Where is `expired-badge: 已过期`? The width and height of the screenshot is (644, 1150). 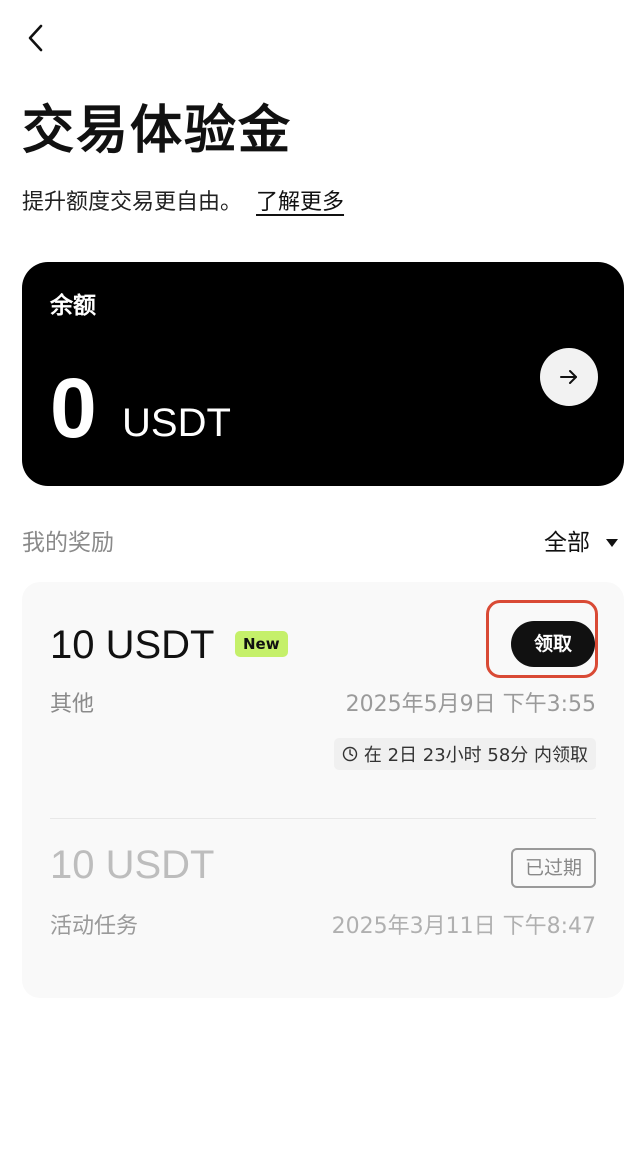 expired-badge: 已过期 is located at coordinates (553, 868).